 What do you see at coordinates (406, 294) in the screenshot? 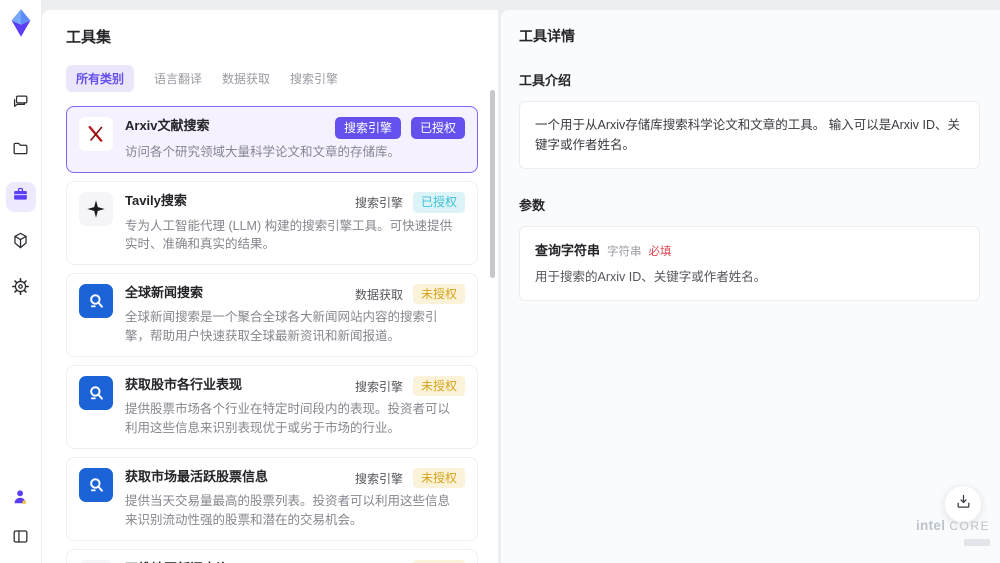
I see `tool-badges: 数据获取 未授权` at bounding box center [406, 294].